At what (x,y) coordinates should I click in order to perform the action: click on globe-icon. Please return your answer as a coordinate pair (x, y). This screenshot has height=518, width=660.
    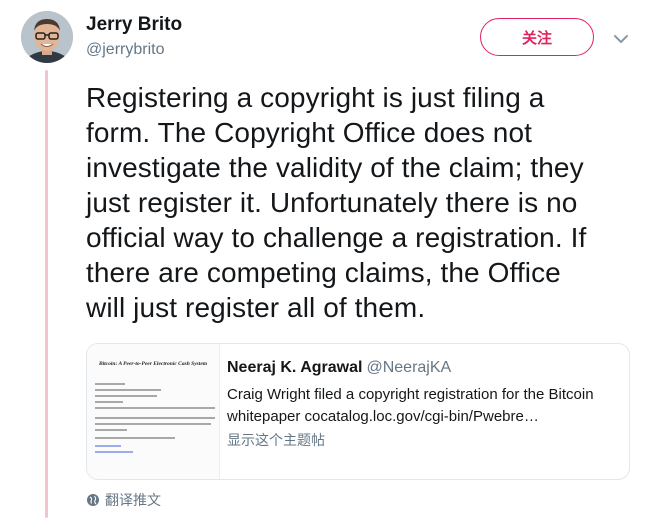
    Looking at the image, I should click on (93, 500).